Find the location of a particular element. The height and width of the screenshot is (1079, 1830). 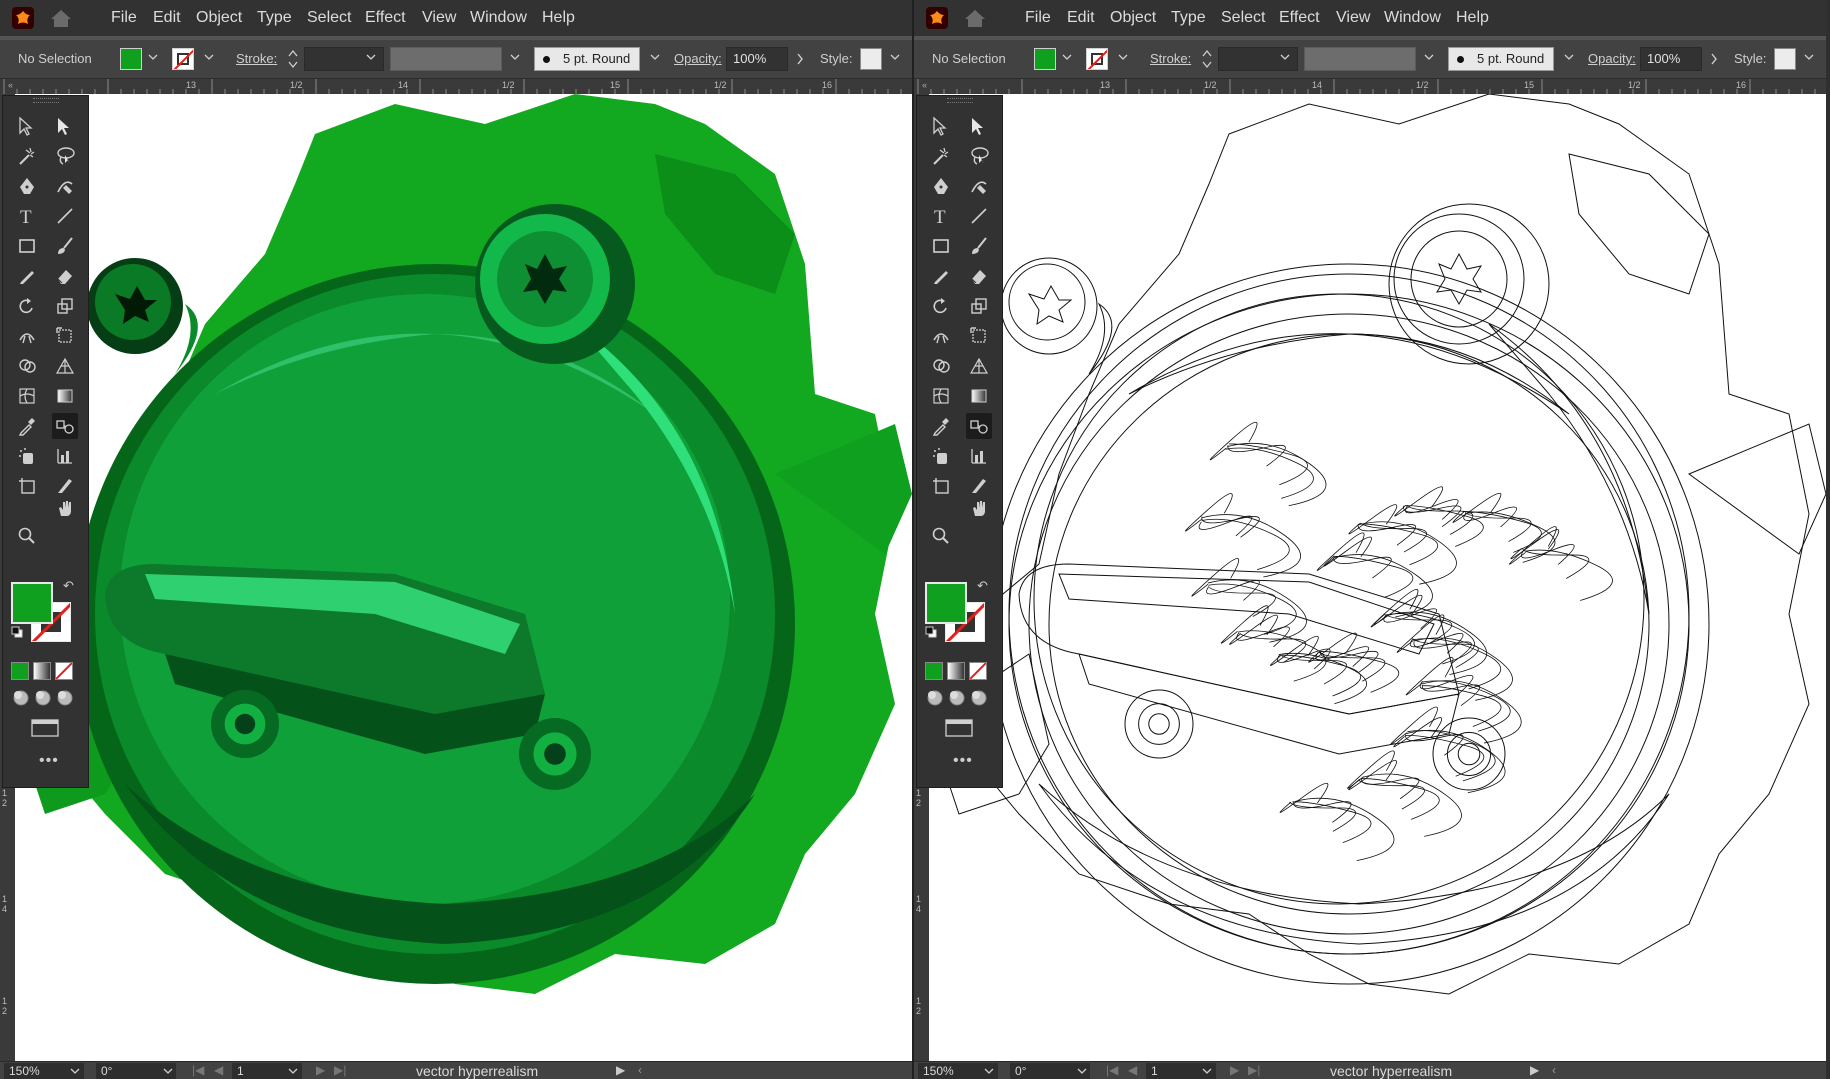

eraser-icon is located at coordinates (65, 276).